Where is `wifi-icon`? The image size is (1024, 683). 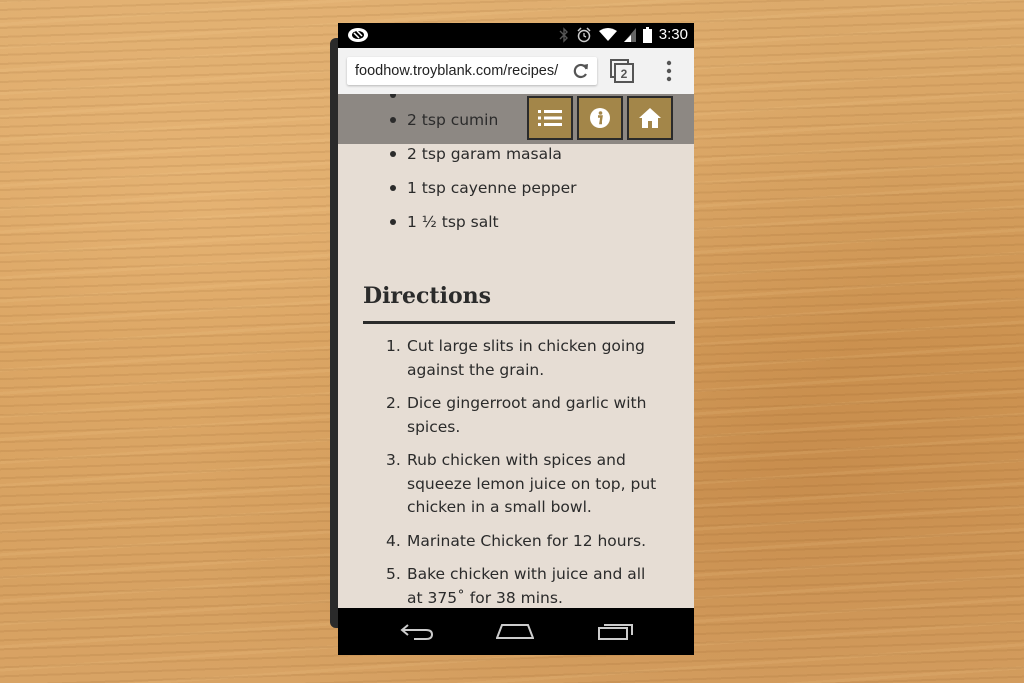 wifi-icon is located at coordinates (607, 34).